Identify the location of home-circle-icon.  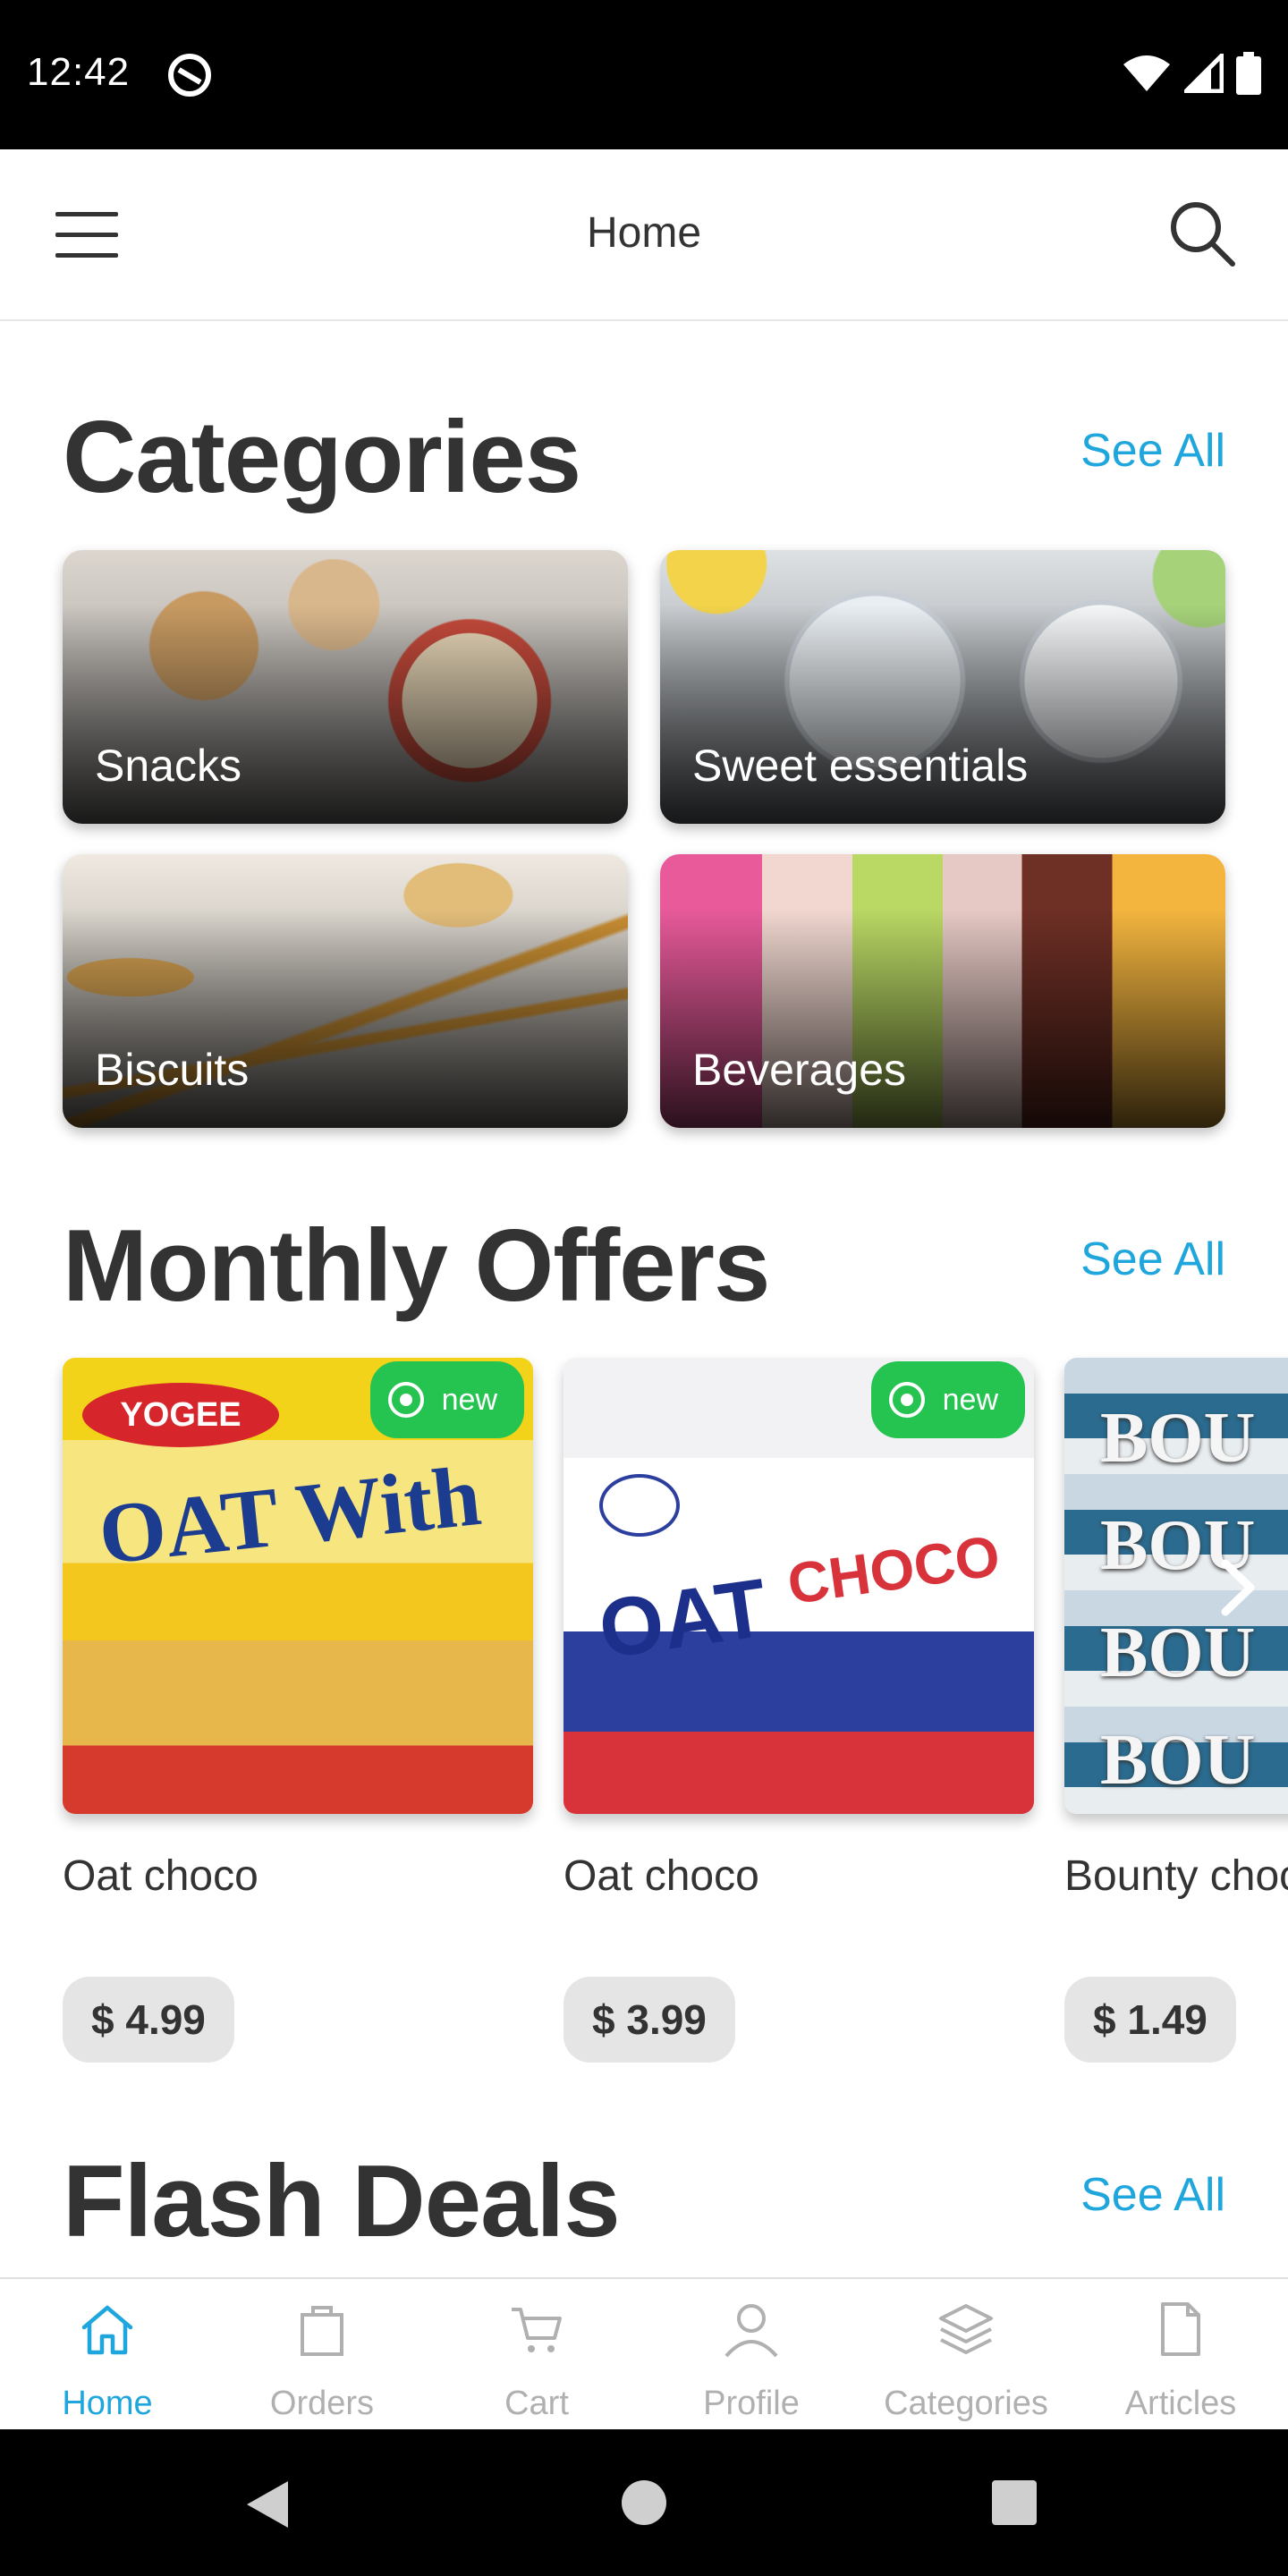
(644, 2502).